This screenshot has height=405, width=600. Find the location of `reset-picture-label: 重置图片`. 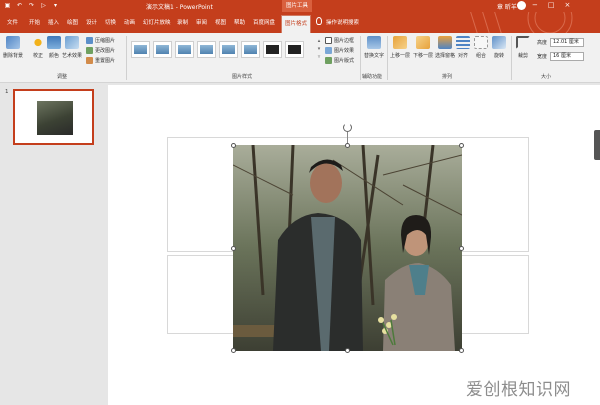

reset-picture-label: 重置图片 is located at coordinates (105, 61).